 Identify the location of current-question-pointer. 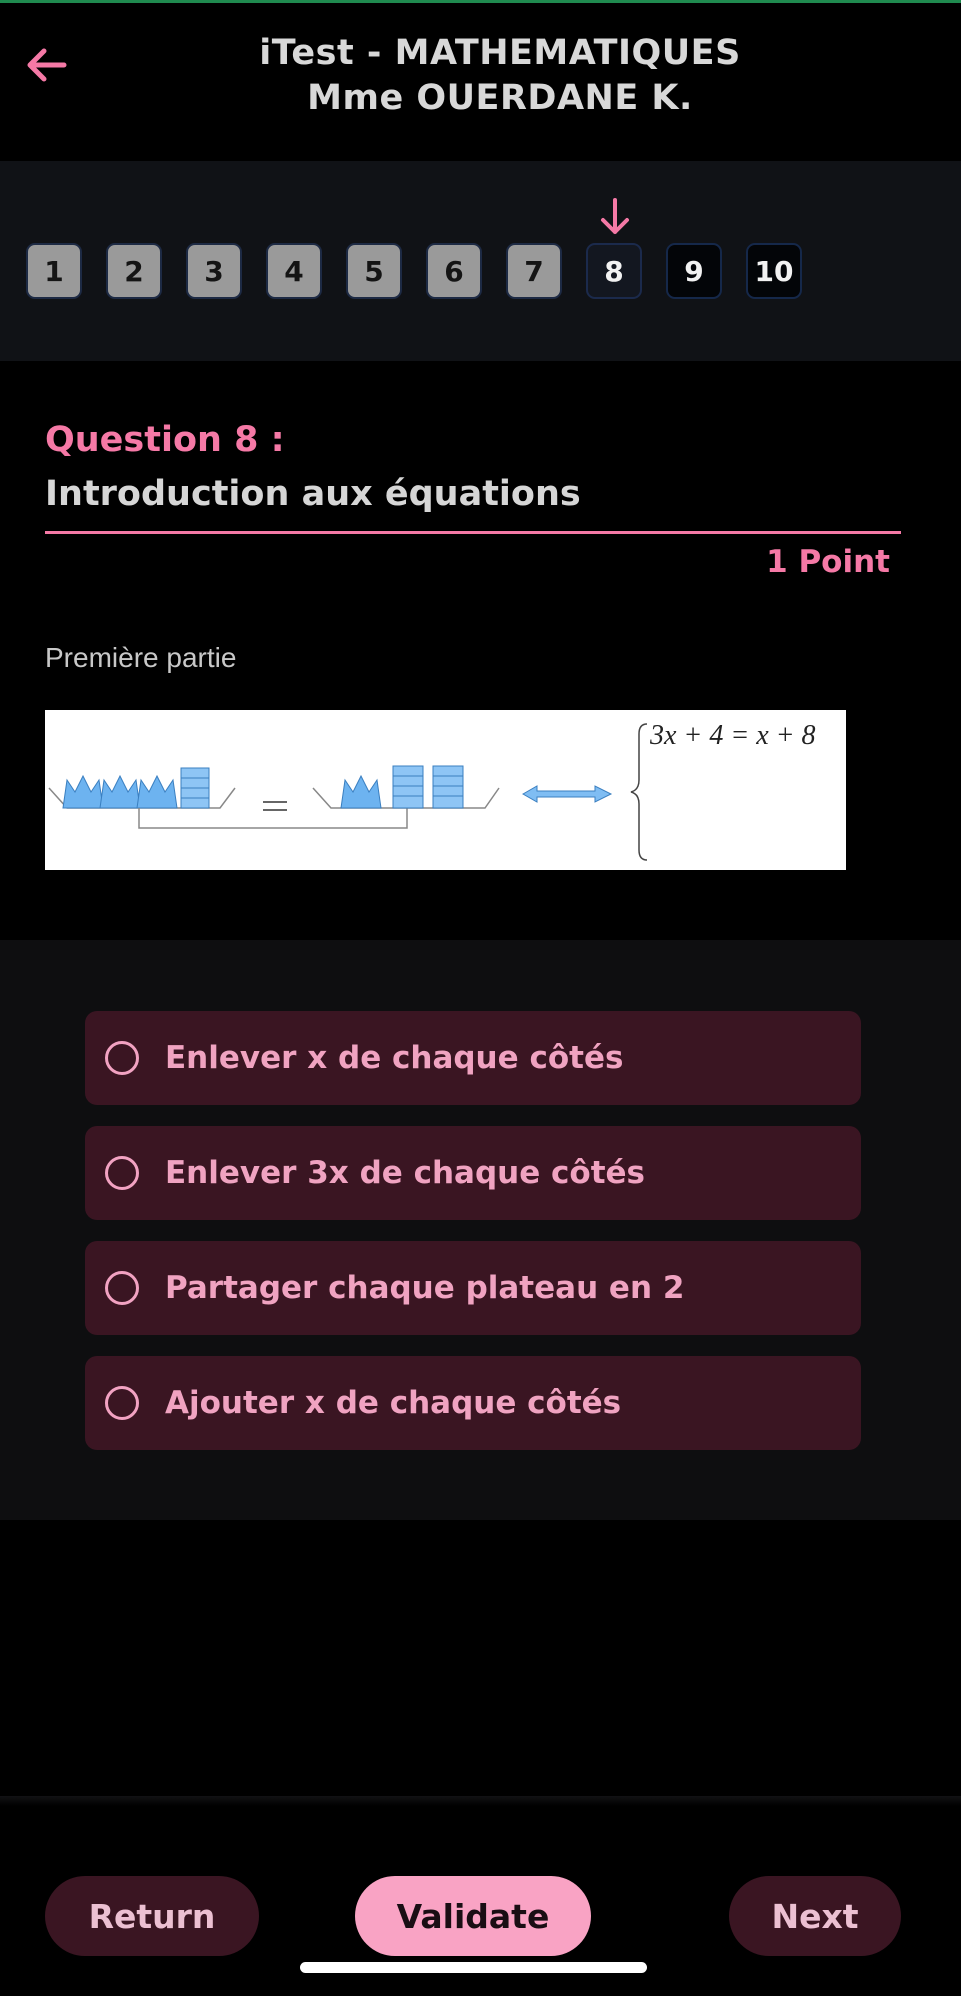
(615, 217).